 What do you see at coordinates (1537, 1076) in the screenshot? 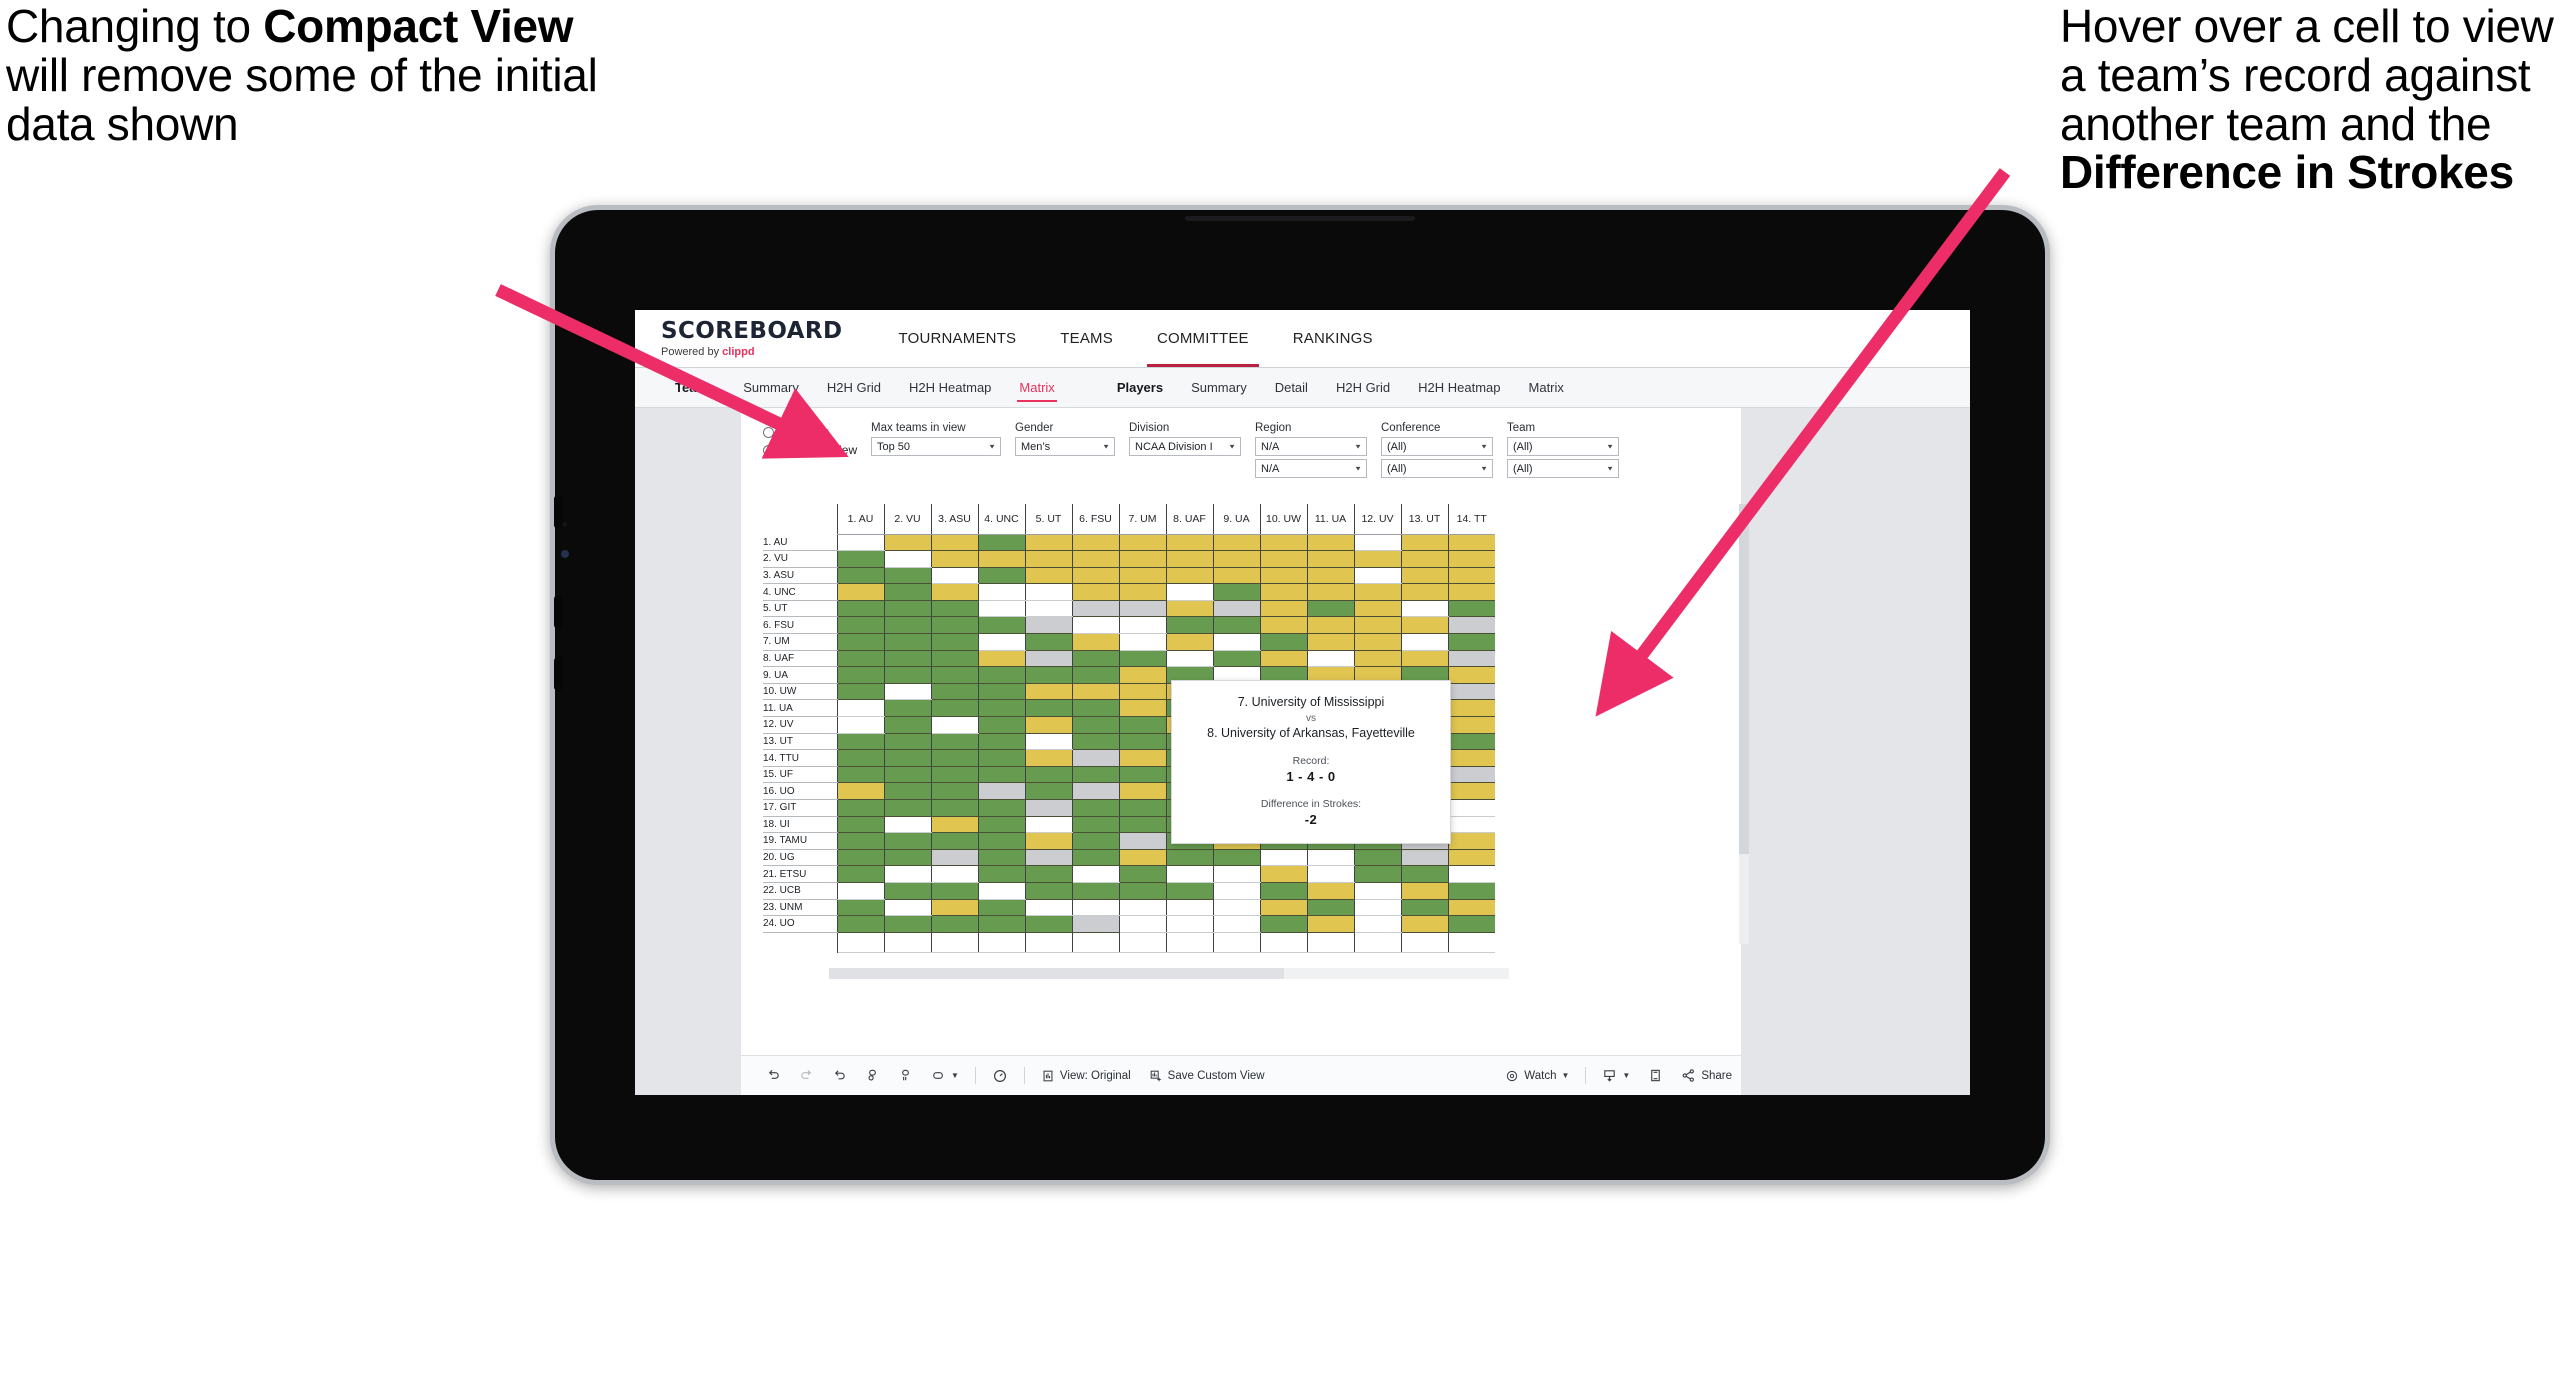
I see `watch-button: Watch ▼` at bounding box center [1537, 1076].